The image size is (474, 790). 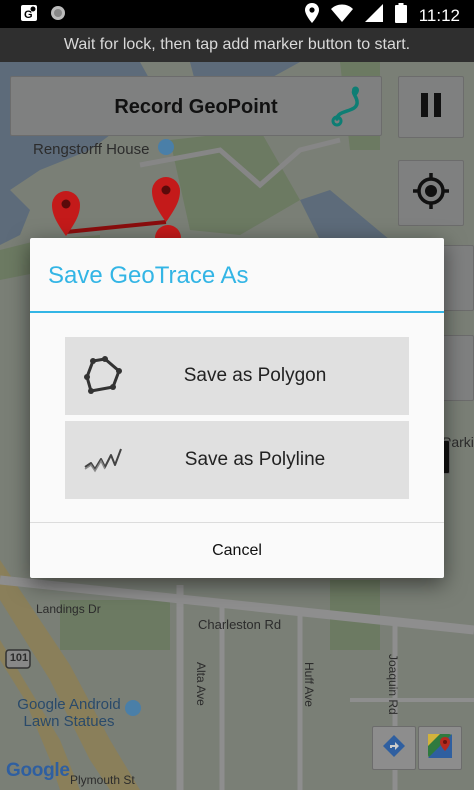 I want to click on pause-icon, so click(x=431, y=107).